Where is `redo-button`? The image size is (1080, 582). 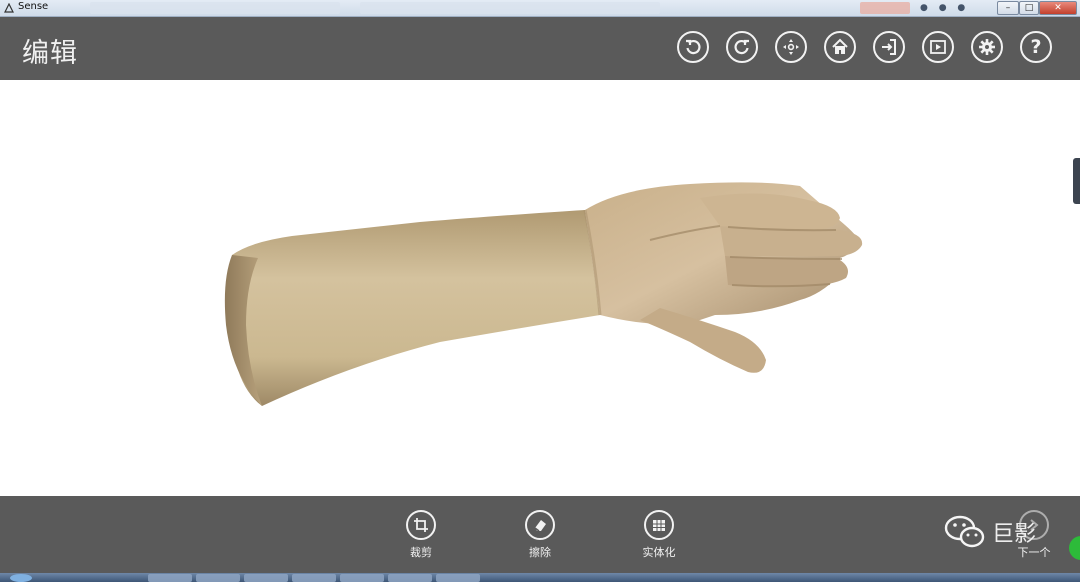 redo-button is located at coordinates (742, 47).